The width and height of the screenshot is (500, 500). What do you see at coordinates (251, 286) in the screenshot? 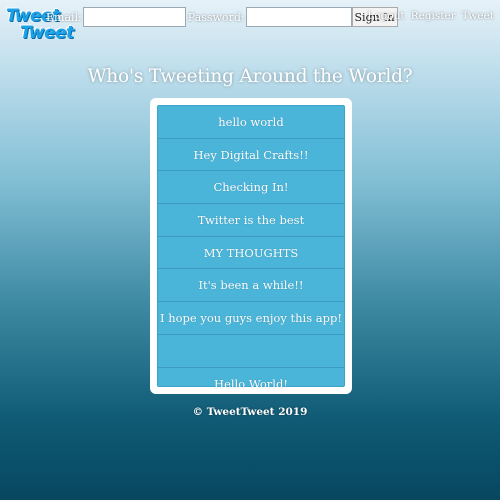
I see `tweet-item: It's been a while!!` at bounding box center [251, 286].